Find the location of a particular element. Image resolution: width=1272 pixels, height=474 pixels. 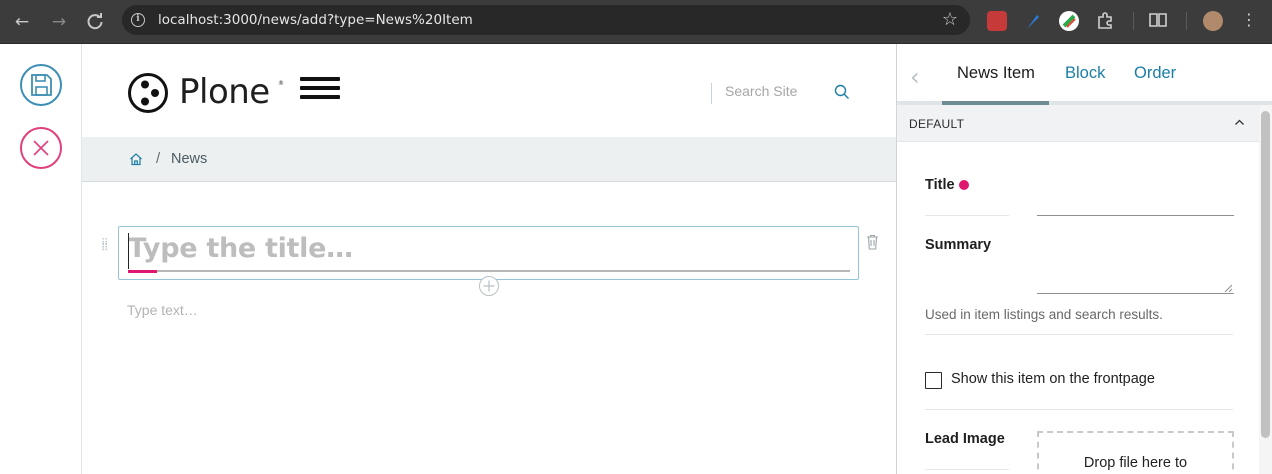

edit-toolbar is located at coordinates (41, 259).